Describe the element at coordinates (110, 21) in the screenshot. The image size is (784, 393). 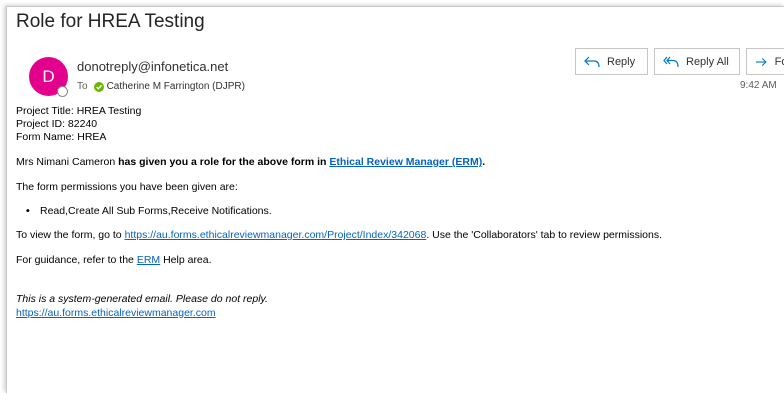
I see `email-subject: Role for HREA Testing` at that location.